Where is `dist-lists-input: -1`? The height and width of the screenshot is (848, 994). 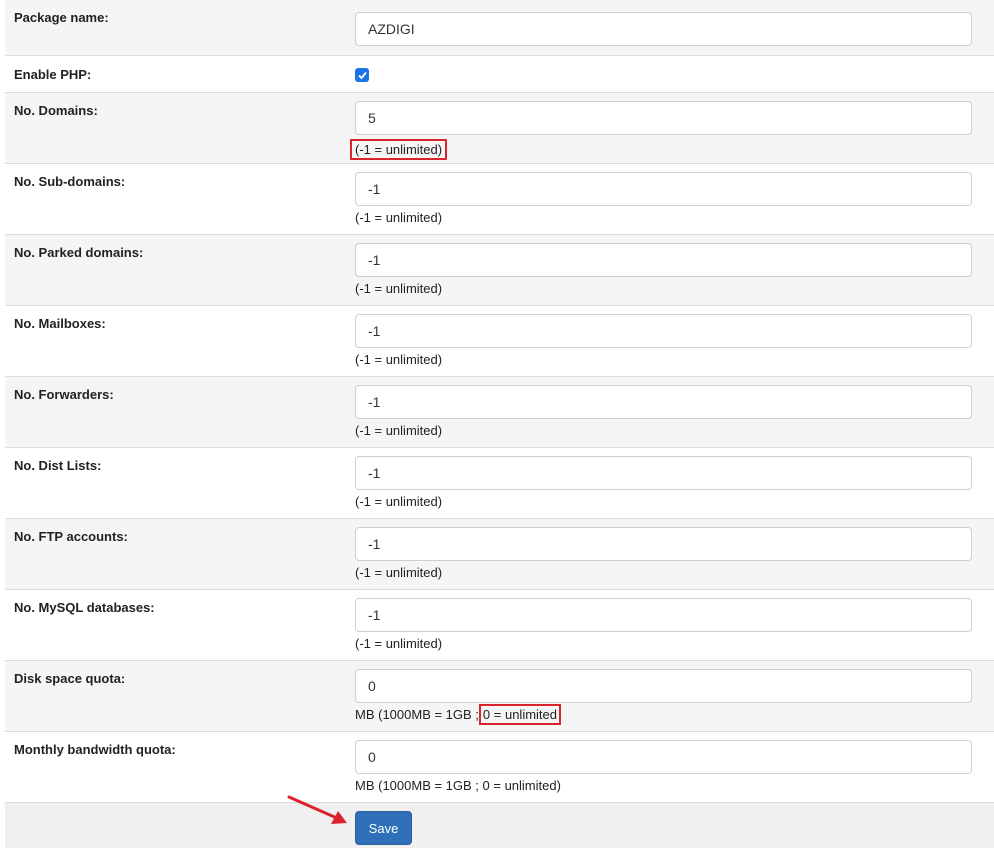 dist-lists-input: -1 is located at coordinates (663, 473).